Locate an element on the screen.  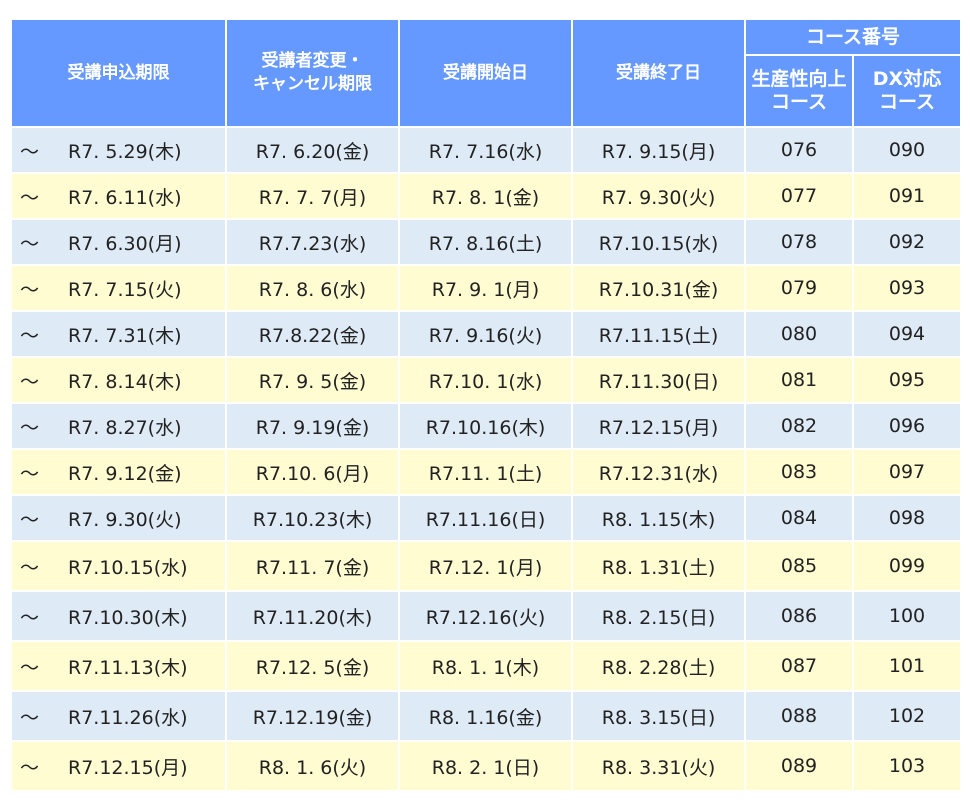
cell-dx-course-number: 099 is located at coordinates (907, 566).